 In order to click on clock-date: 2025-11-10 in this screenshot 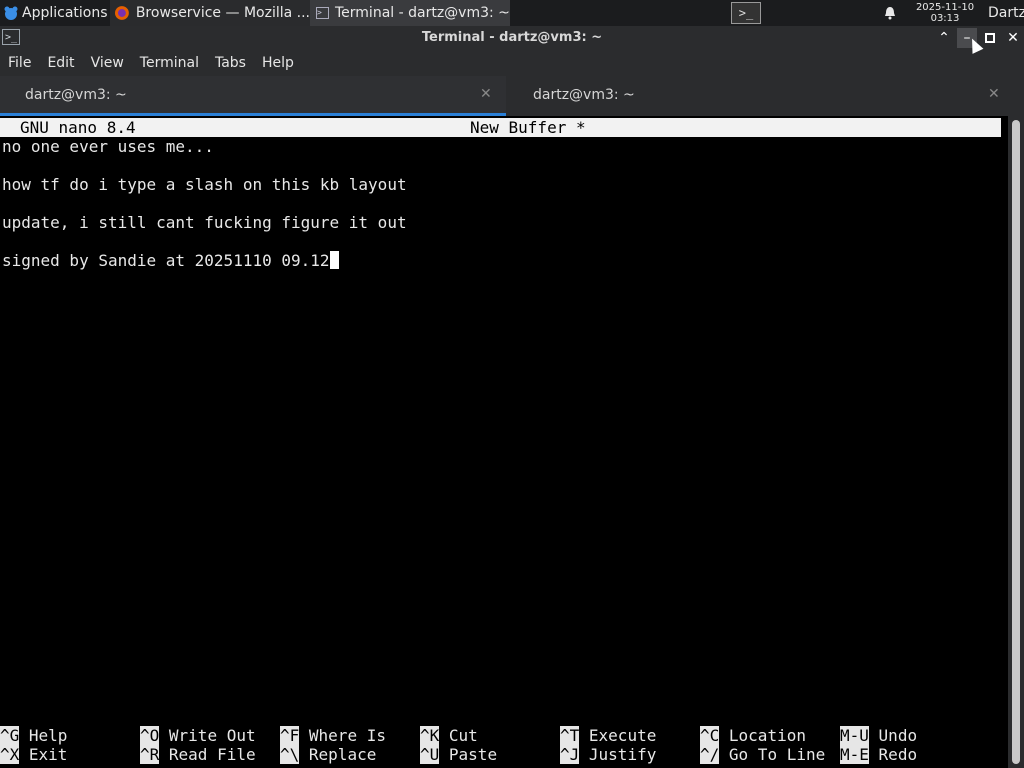, I will do `click(945, 7)`.